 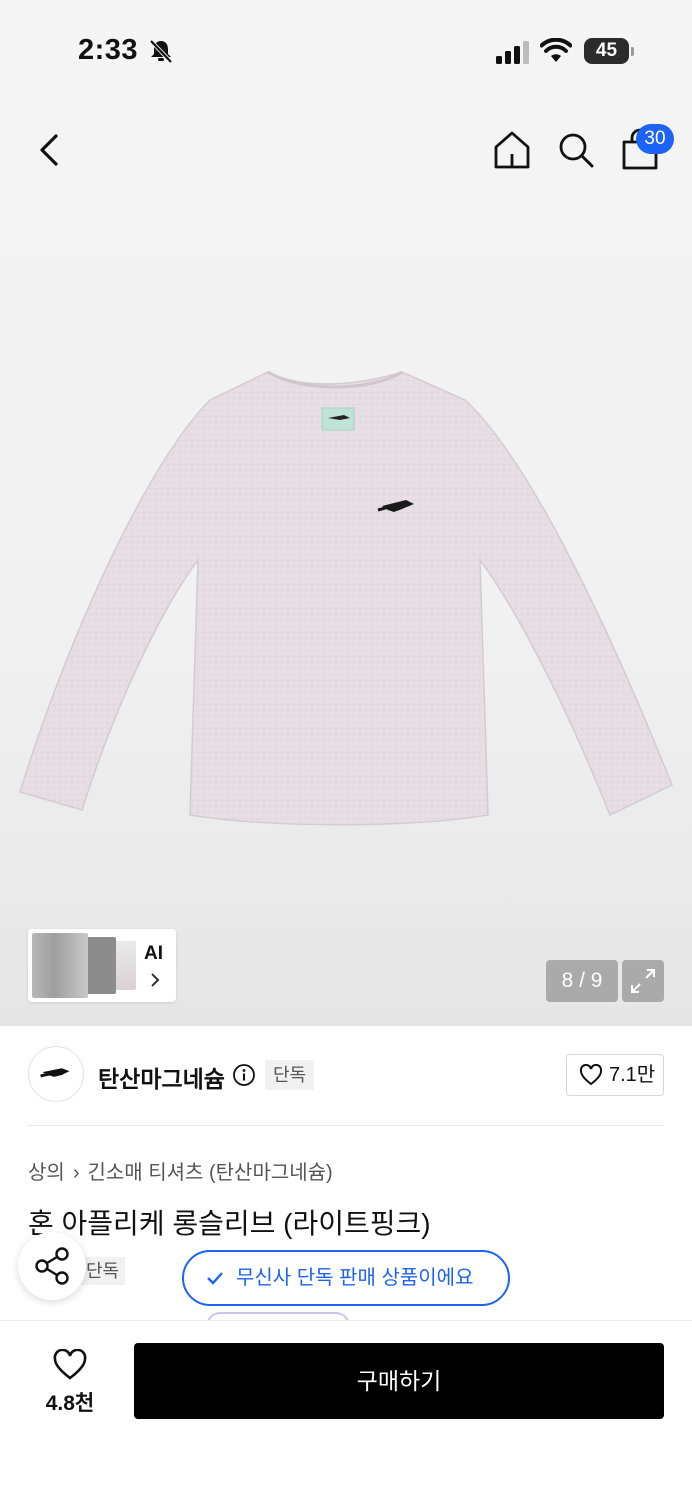 I want to click on exclusive-sale-banner: 무신사 단독 판매 상품이에요, so click(x=346, y=1278).